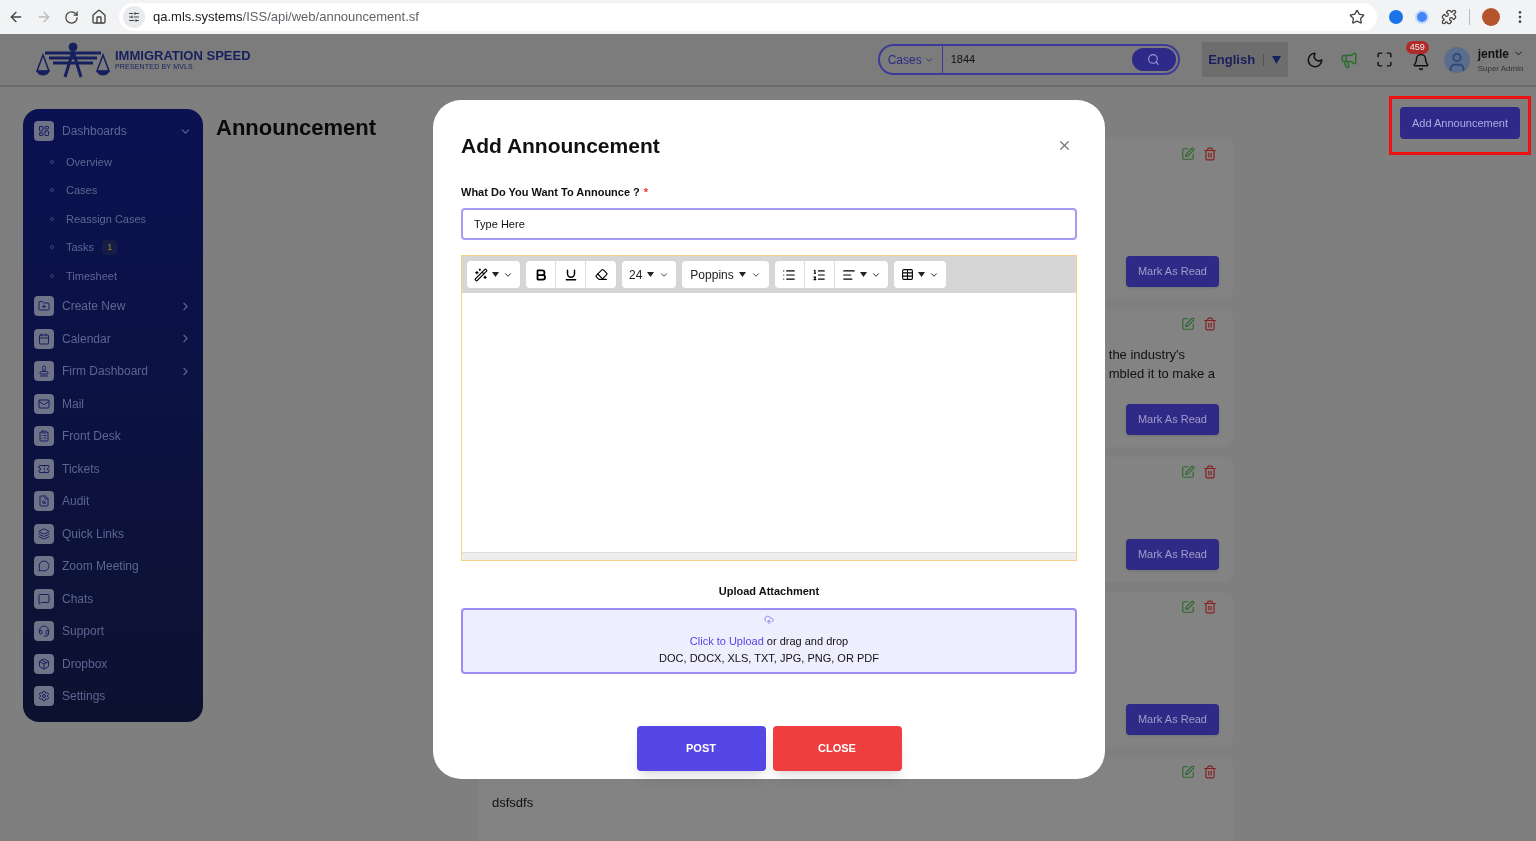  I want to click on search-button, so click(1153, 59).